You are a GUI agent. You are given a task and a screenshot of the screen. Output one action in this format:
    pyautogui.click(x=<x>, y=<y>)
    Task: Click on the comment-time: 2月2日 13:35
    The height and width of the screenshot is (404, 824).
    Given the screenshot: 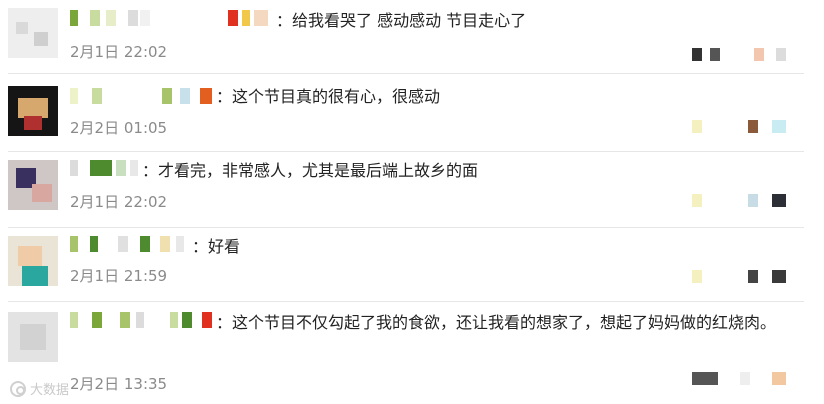 What is the action you would take?
    pyautogui.click(x=119, y=384)
    